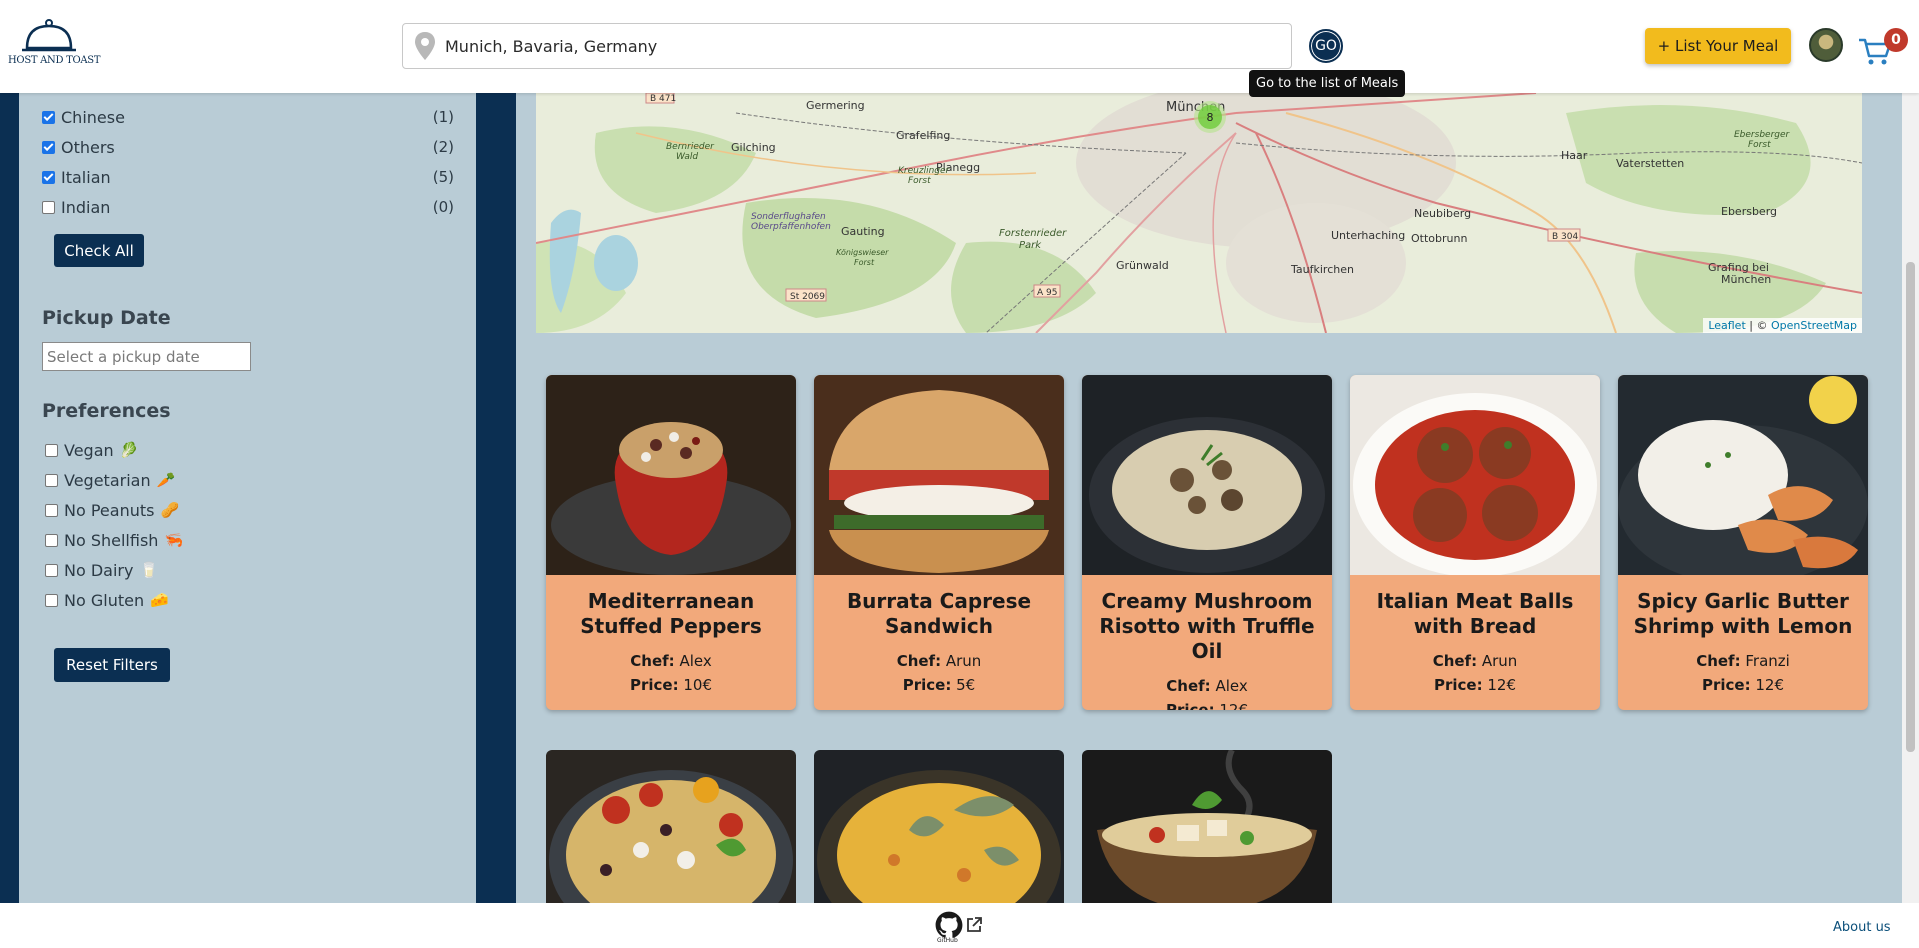 Image resolution: width=1919 pixels, height=948 pixels. Describe the element at coordinates (791, 227) in the screenshot. I see `svg-text: Oberpfaffenhofen` at that location.